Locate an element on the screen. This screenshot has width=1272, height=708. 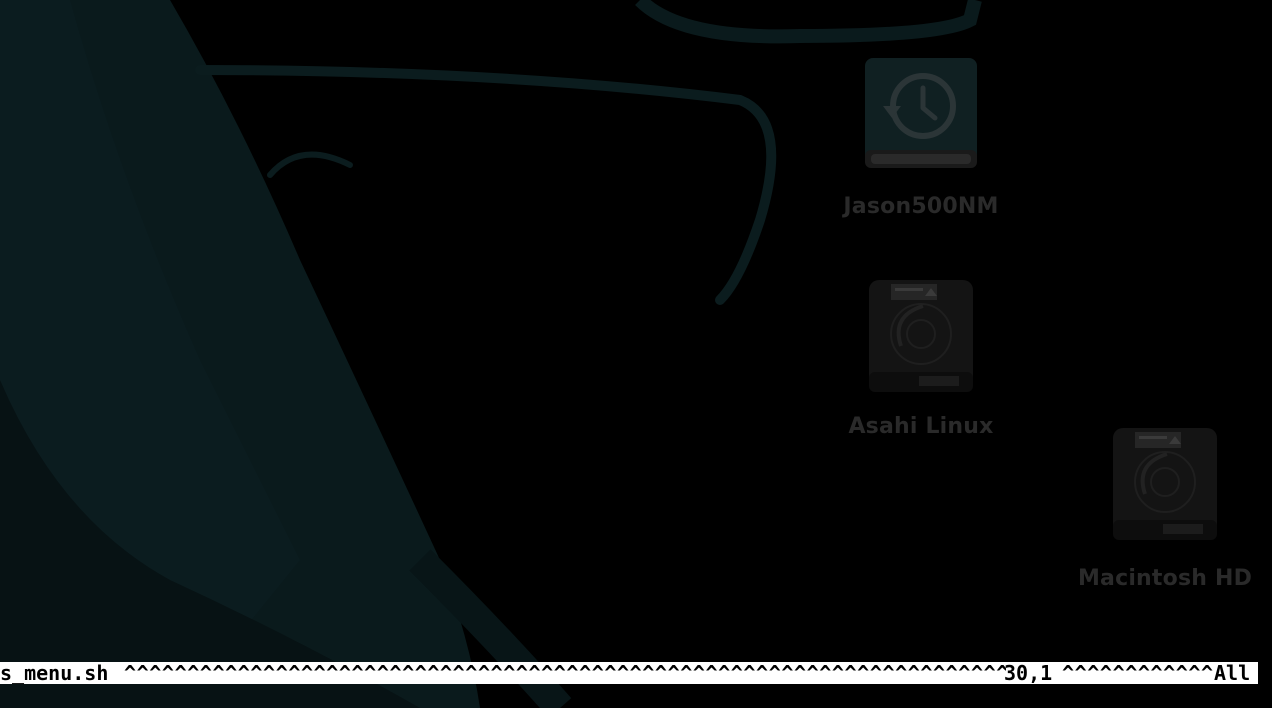
time-machine-disk-icon is located at coordinates (921, 113).